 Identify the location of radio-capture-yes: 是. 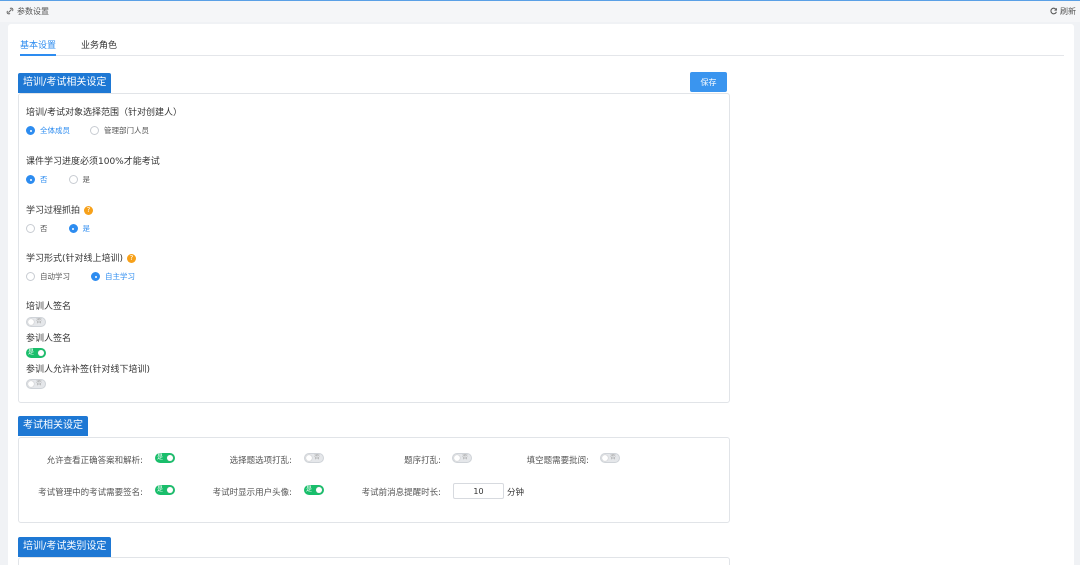
(79, 228).